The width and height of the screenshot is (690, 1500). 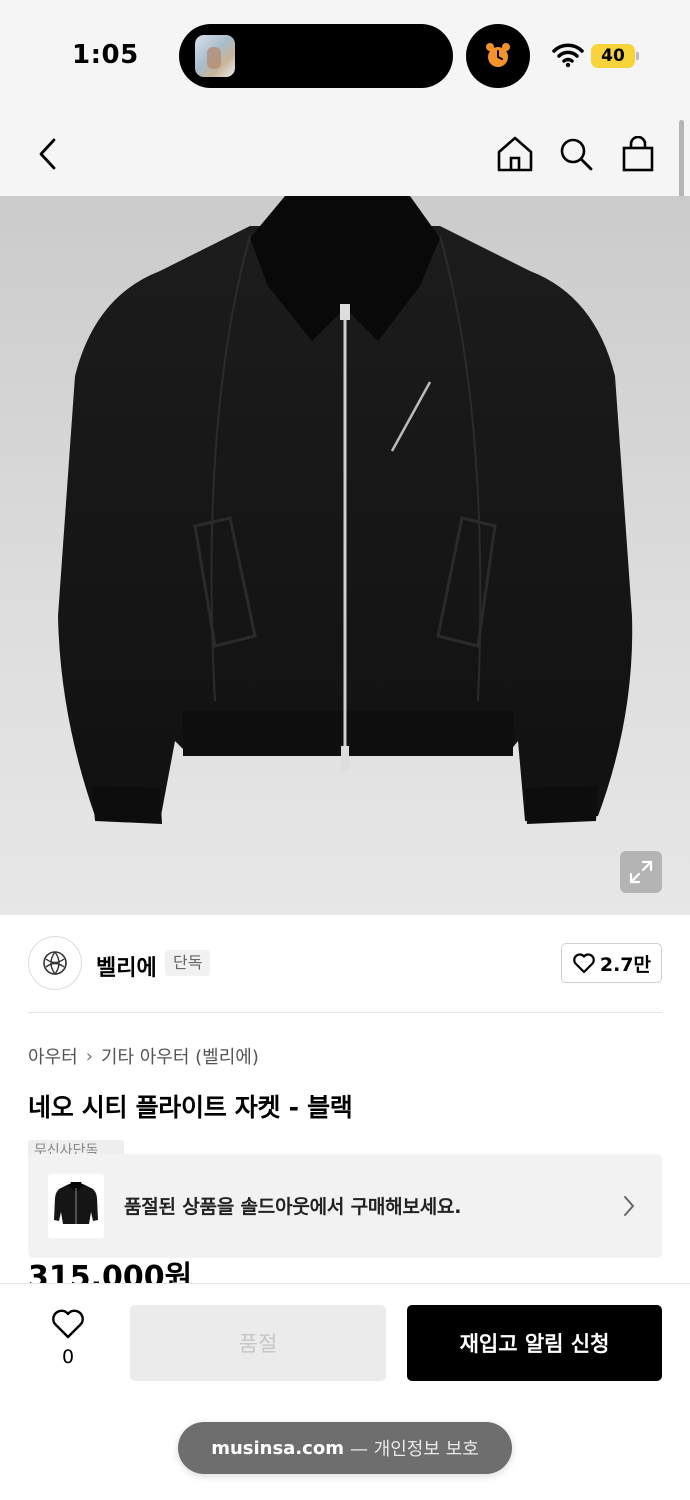 I want to click on soldout-banner-text: 품절된 상품을 솔드아웃에서 구매해보세요., so click(x=293, y=1207).